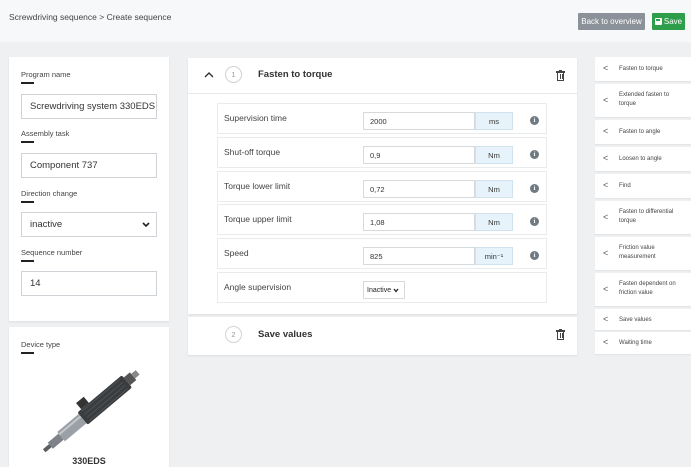  I want to click on step-library-item-label: Find, so click(625, 186).